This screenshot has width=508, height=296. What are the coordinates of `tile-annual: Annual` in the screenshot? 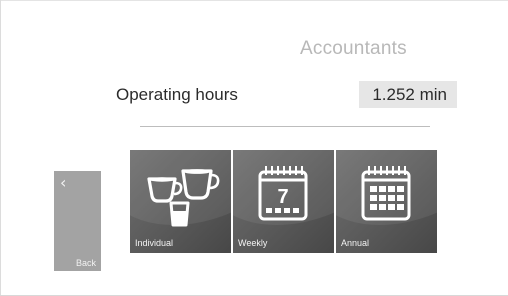 It's located at (386, 201).